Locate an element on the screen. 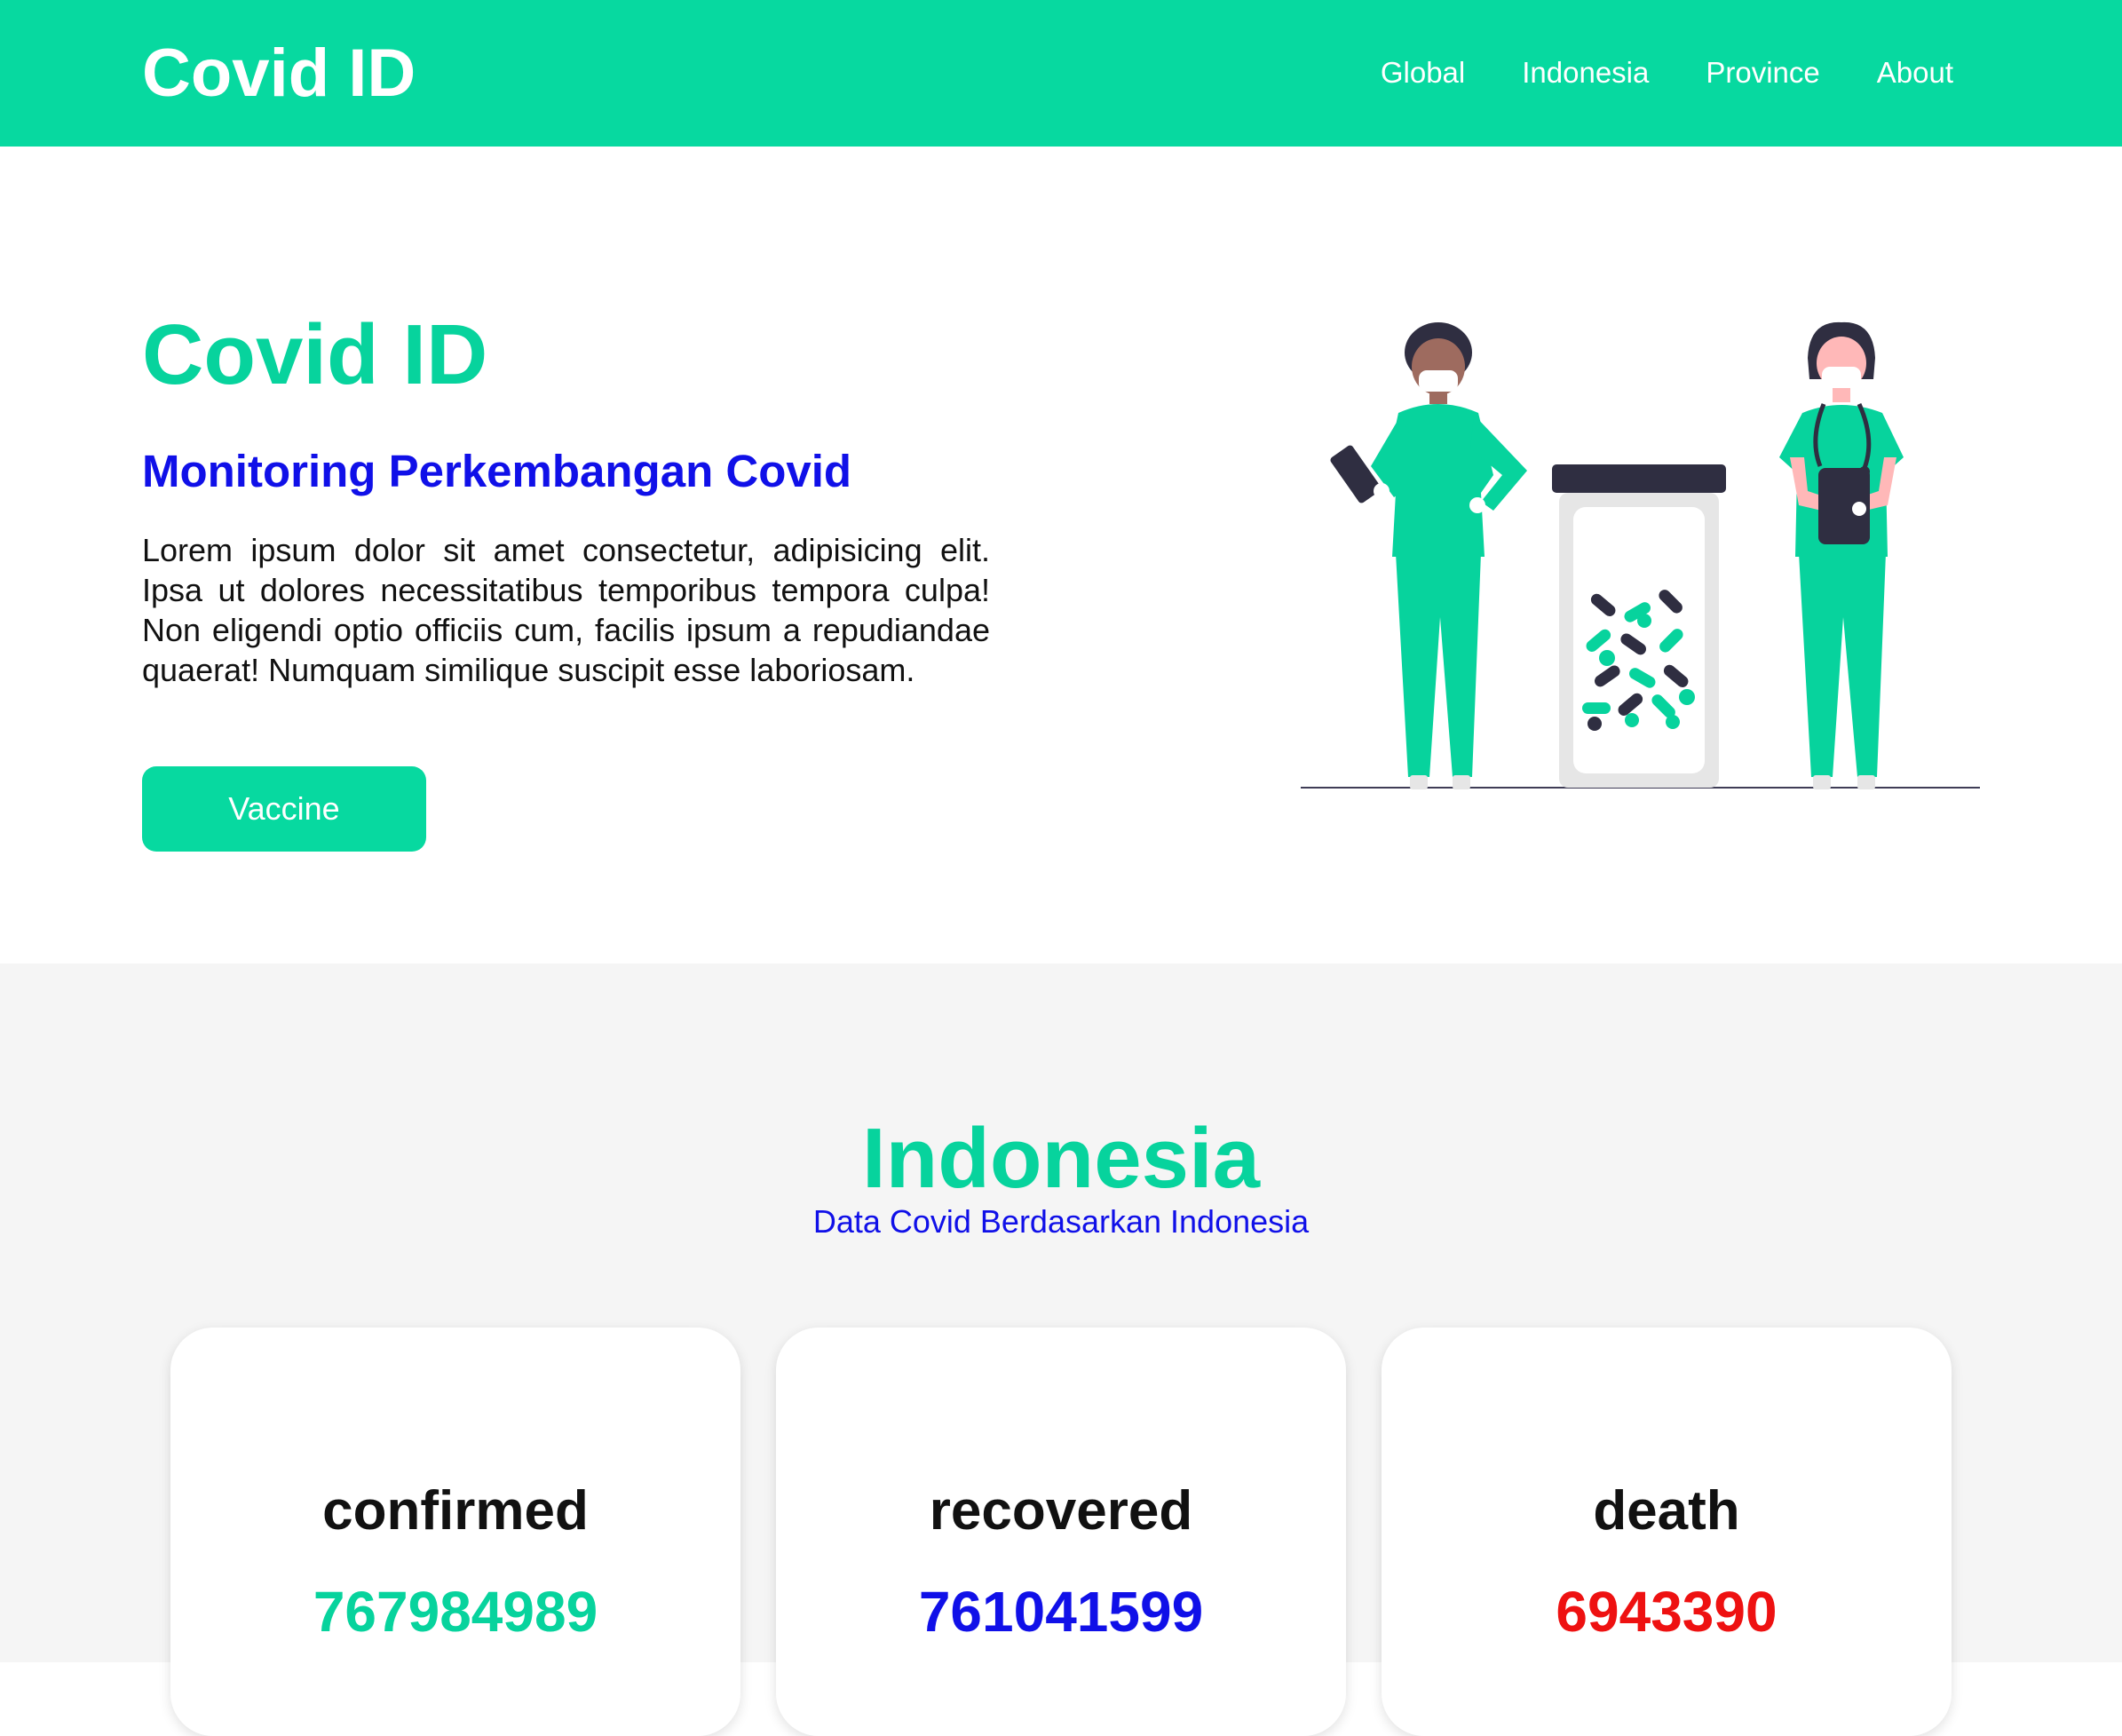 The height and width of the screenshot is (1736, 2122). nav-link-province: Province is located at coordinates (1762, 73).